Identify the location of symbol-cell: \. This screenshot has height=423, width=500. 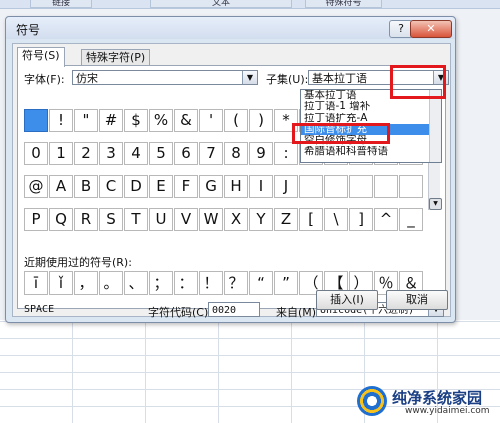
(336, 219).